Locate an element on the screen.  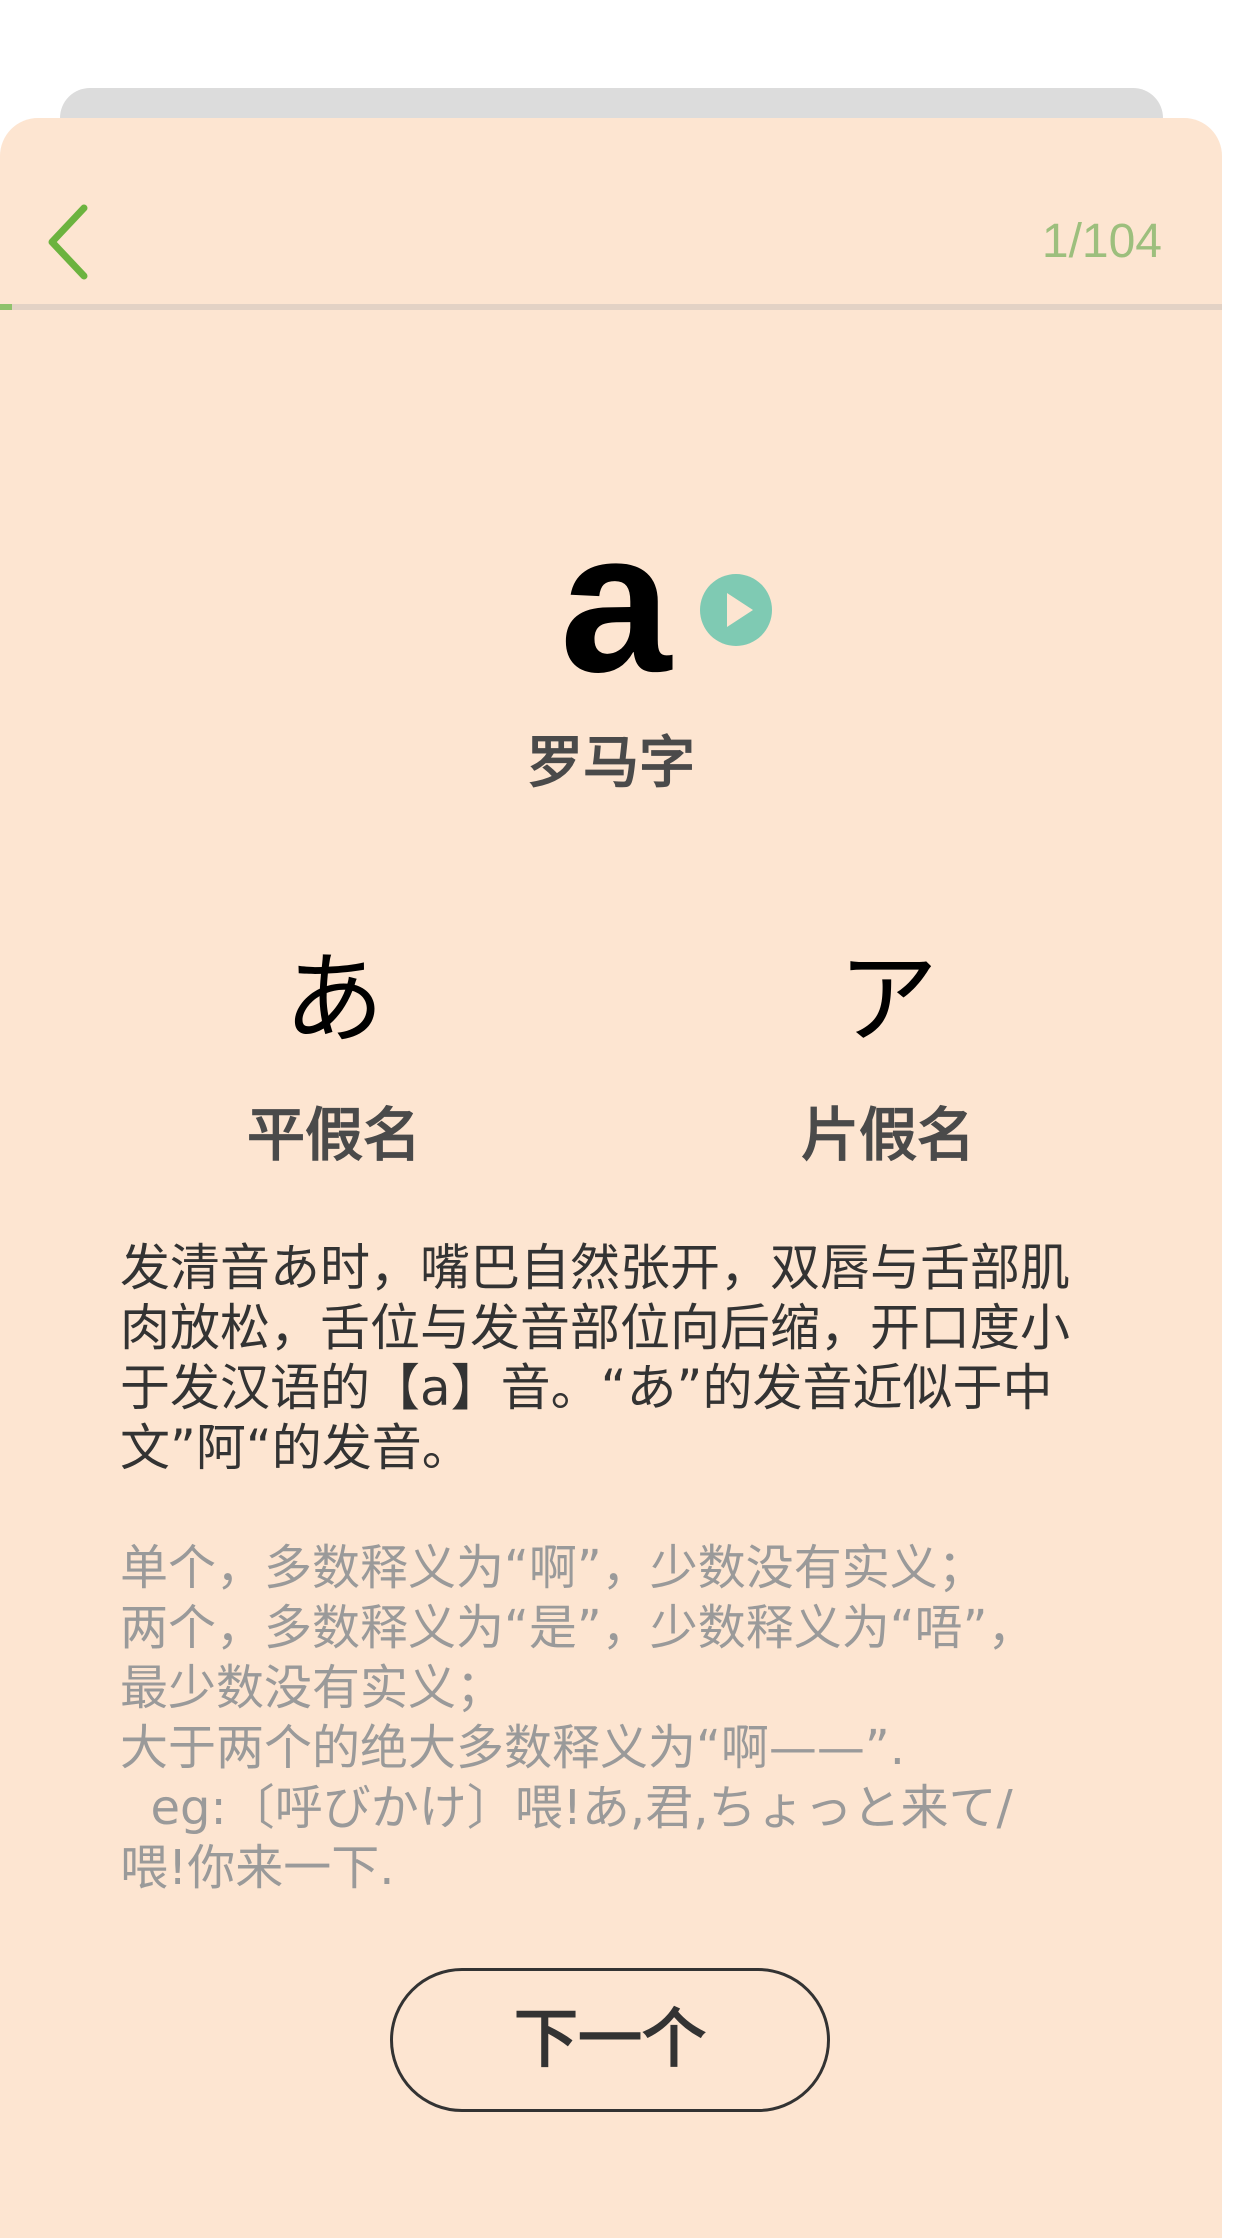
progress-counter: 1/104 is located at coordinates (1101, 241).